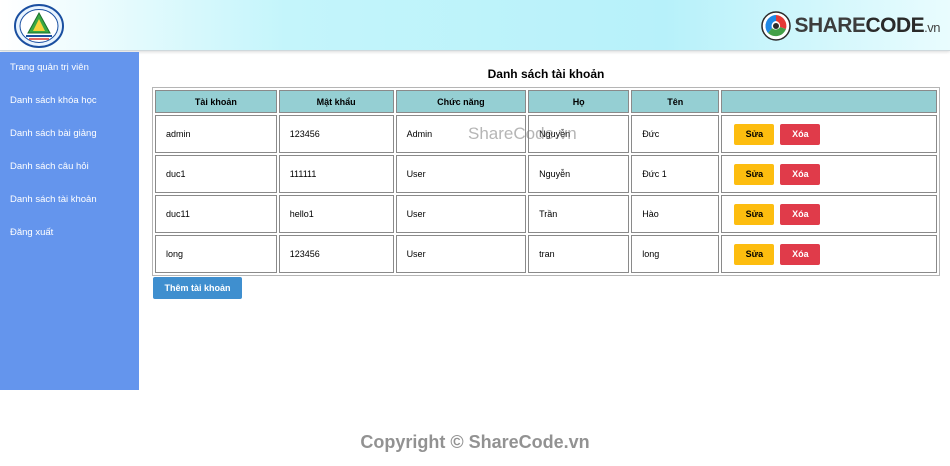  What do you see at coordinates (675, 254) in the screenshot?
I see `cell-firstname: long` at bounding box center [675, 254].